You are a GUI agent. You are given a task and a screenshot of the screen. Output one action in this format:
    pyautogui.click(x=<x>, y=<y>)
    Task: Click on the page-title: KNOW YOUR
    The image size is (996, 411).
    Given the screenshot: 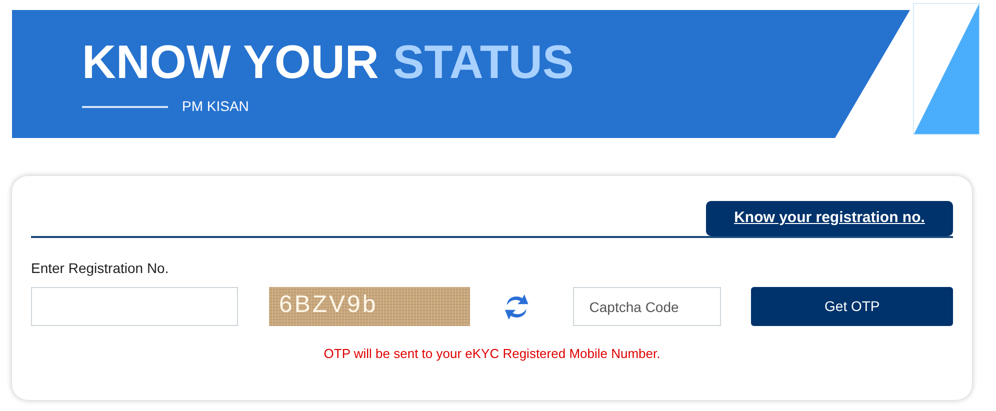 What is the action you would take?
    pyautogui.click(x=230, y=62)
    